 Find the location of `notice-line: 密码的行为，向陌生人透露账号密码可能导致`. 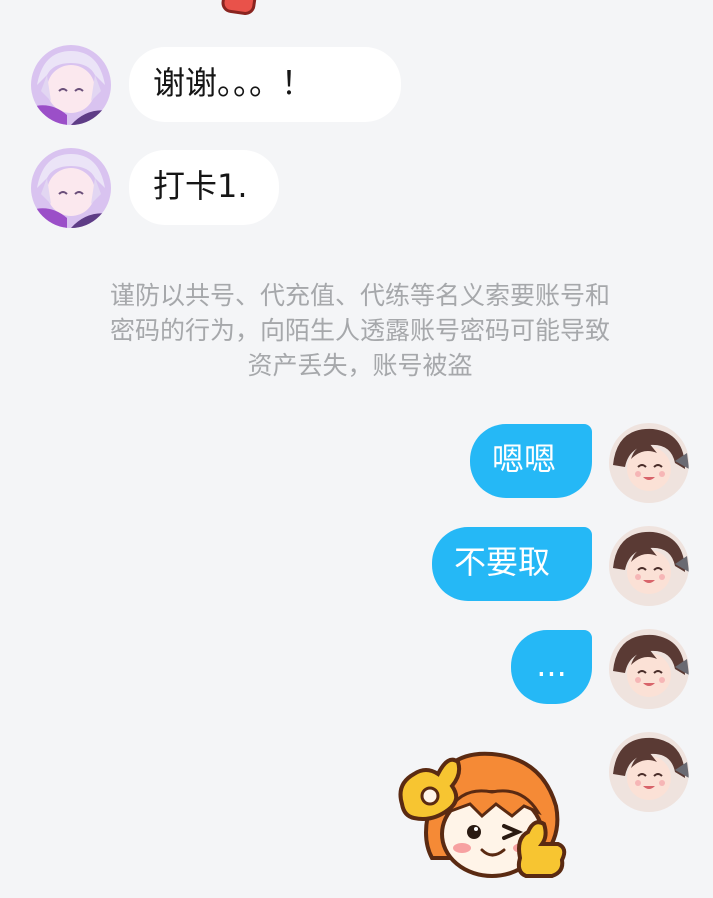

notice-line: 密码的行为，向陌生人透露账号密码可能导致 is located at coordinates (359, 330).